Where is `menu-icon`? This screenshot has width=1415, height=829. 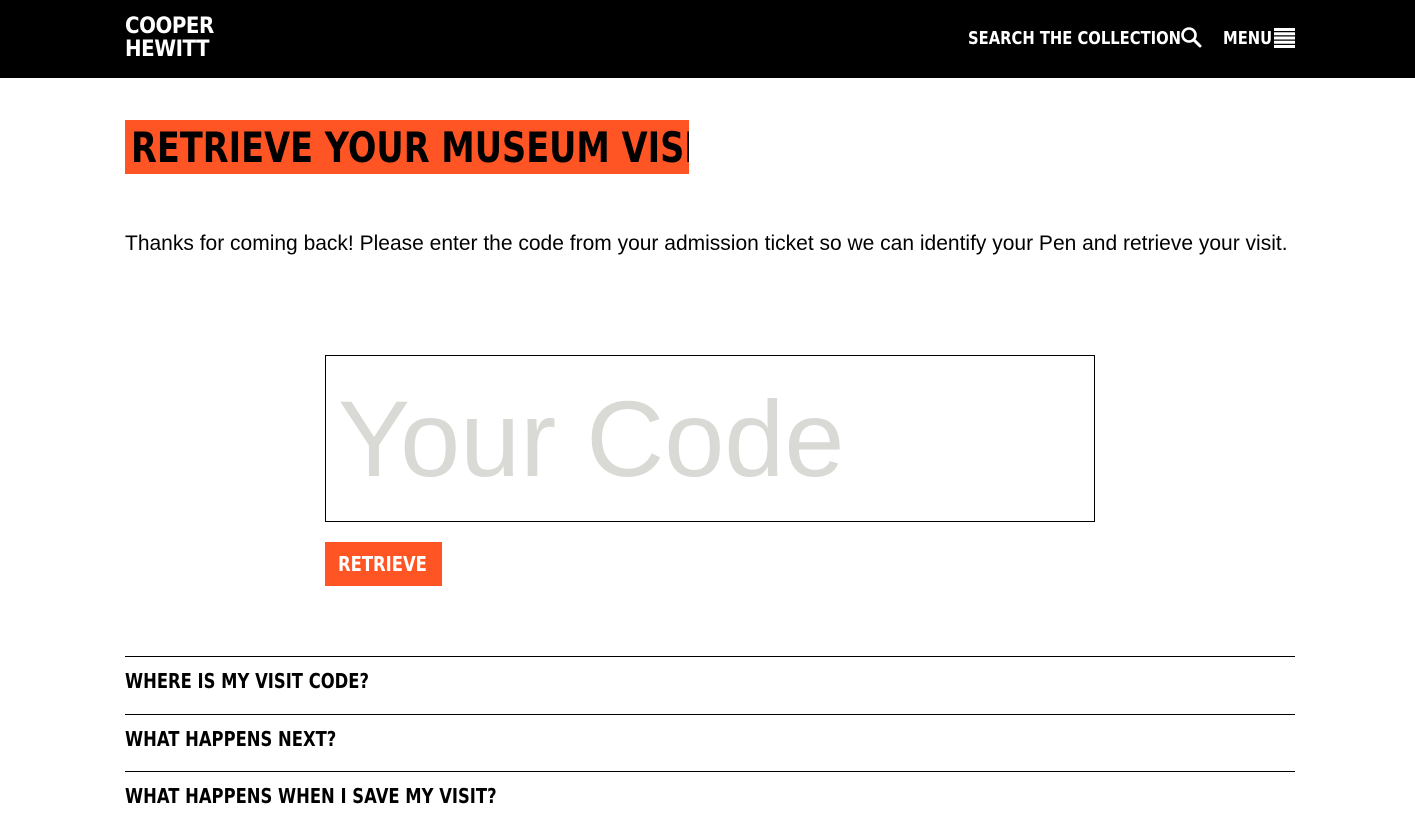
menu-icon is located at coordinates (1284, 38).